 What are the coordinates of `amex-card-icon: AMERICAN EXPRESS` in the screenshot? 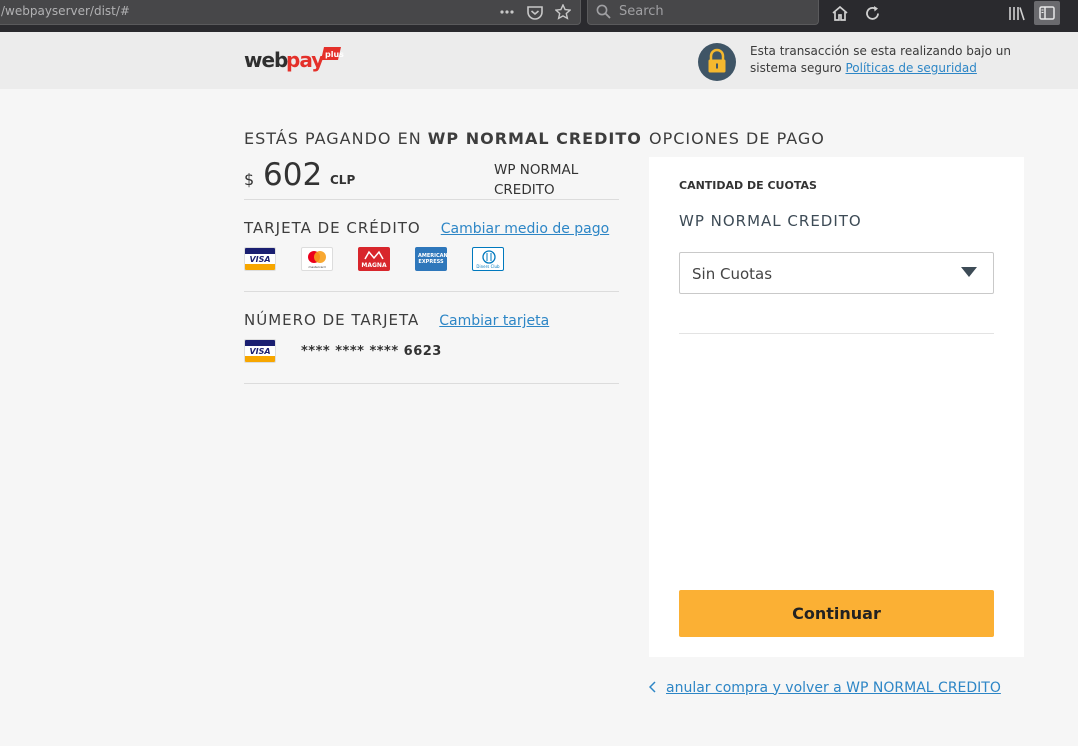 It's located at (431, 259).